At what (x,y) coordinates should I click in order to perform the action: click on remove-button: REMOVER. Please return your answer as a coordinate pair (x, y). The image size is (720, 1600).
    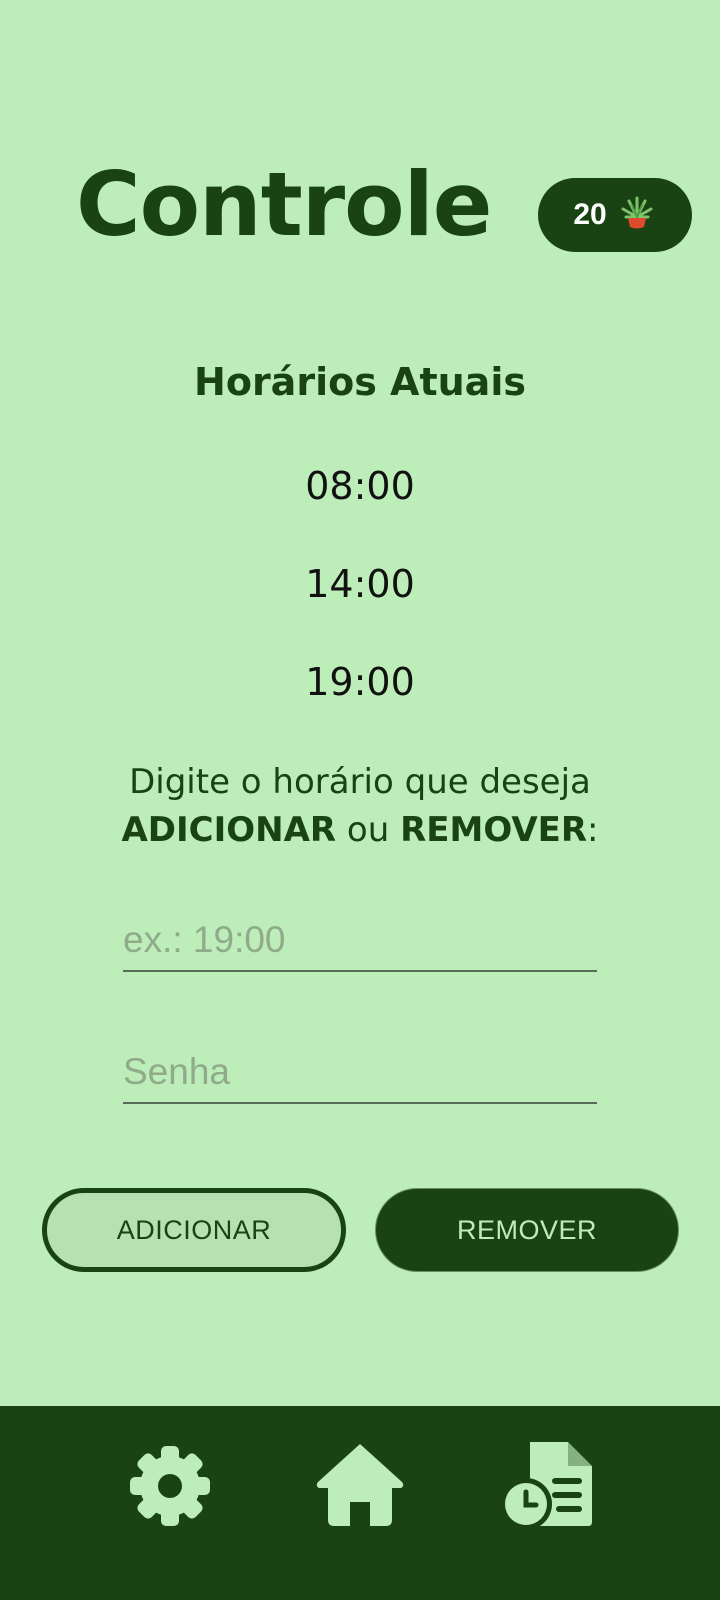
    Looking at the image, I should click on (527, 1230).